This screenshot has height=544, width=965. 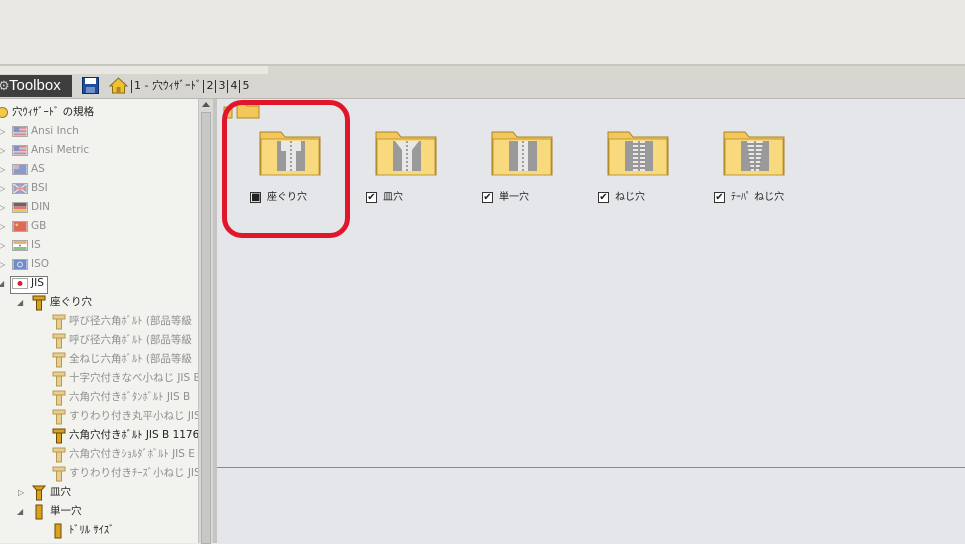 What do you see at coordinates (66, 511) in the screenshot?
I see `tree-item-label: 単一穴` at bounding box center [66, 511].